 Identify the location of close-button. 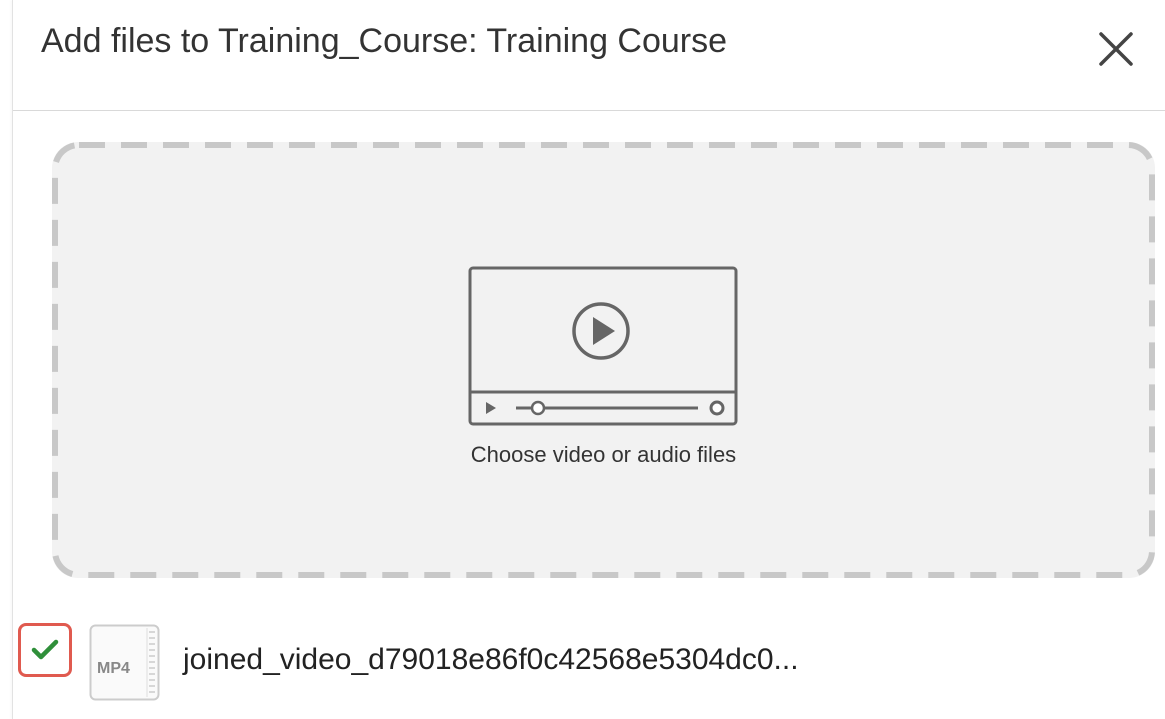
(1116, 49).